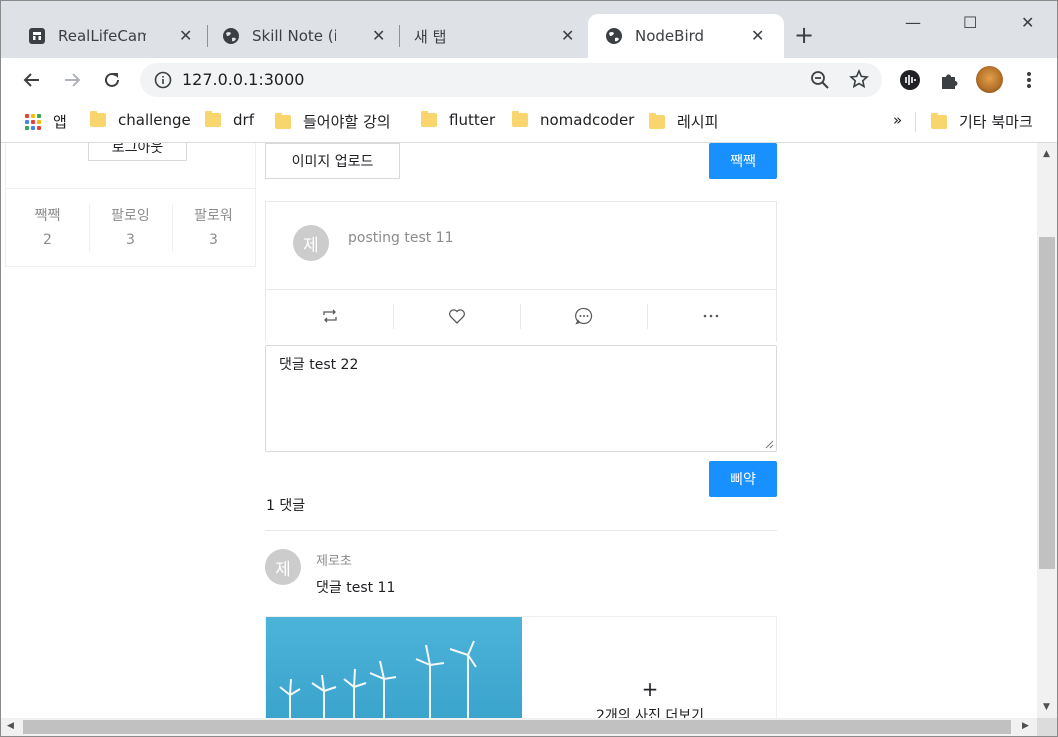 The height and width of the screenshot is (737, 1058). Describe the element at coordinates (989, 79) in the screenshot. I see `profile-avatar` at that location.